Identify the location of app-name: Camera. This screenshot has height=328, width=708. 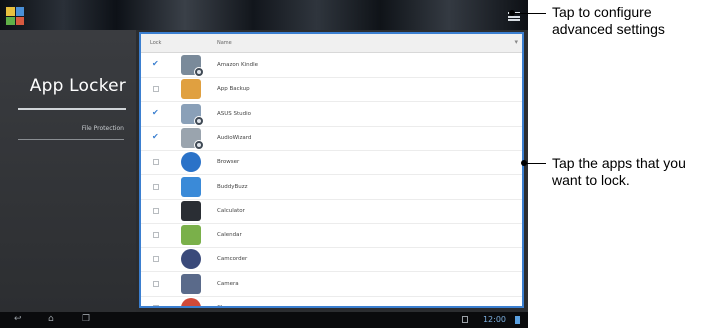
(228, 283).